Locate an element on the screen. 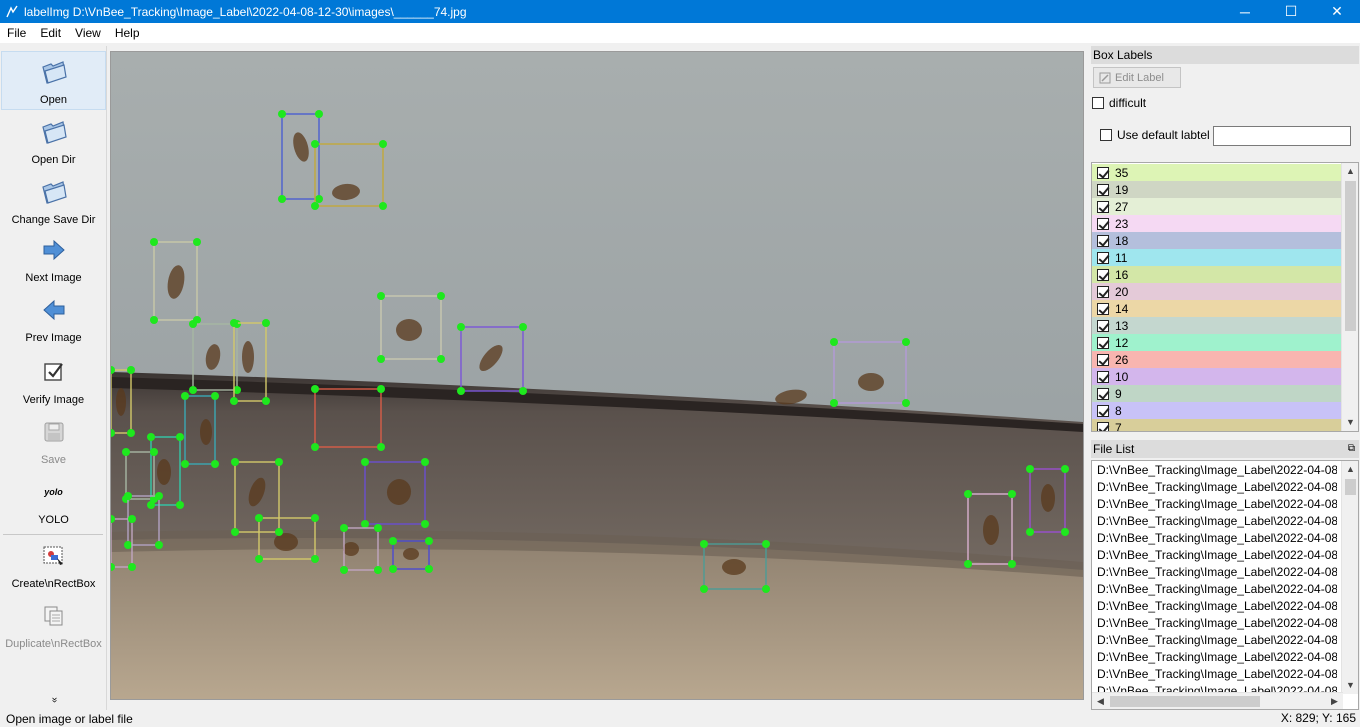  file-list-vscroll-thumb is located at coordinates (1350, 487).